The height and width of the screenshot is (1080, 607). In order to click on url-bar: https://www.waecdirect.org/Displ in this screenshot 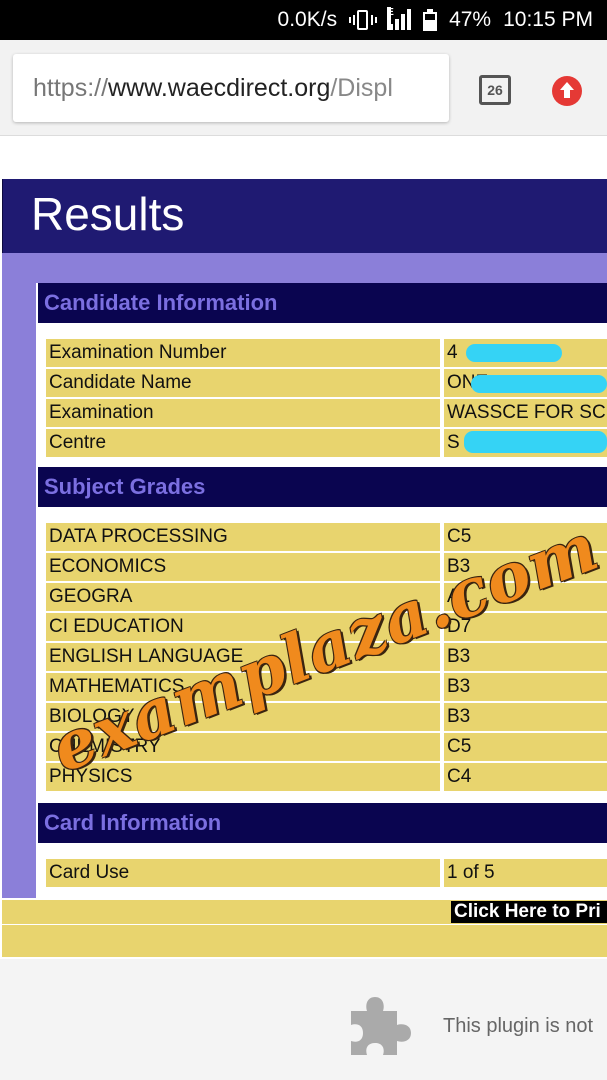, I will do `click(231, 88)`.